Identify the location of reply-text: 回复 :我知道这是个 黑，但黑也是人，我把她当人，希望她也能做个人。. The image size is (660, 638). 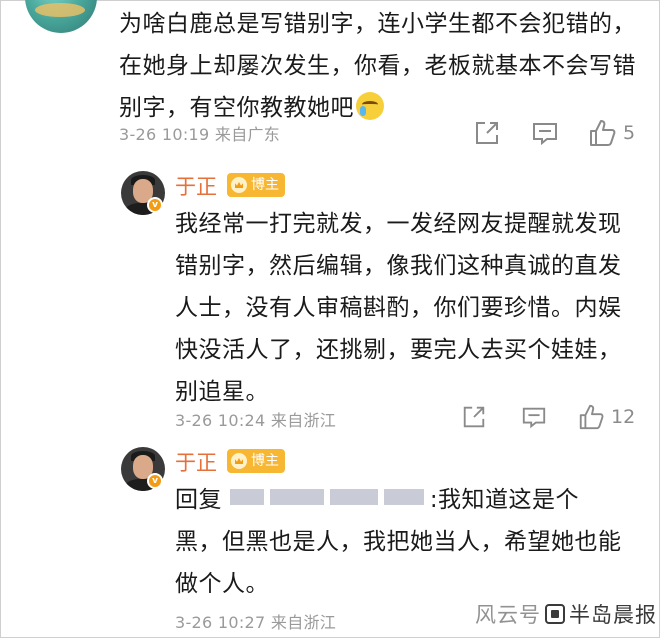
(406, 542).